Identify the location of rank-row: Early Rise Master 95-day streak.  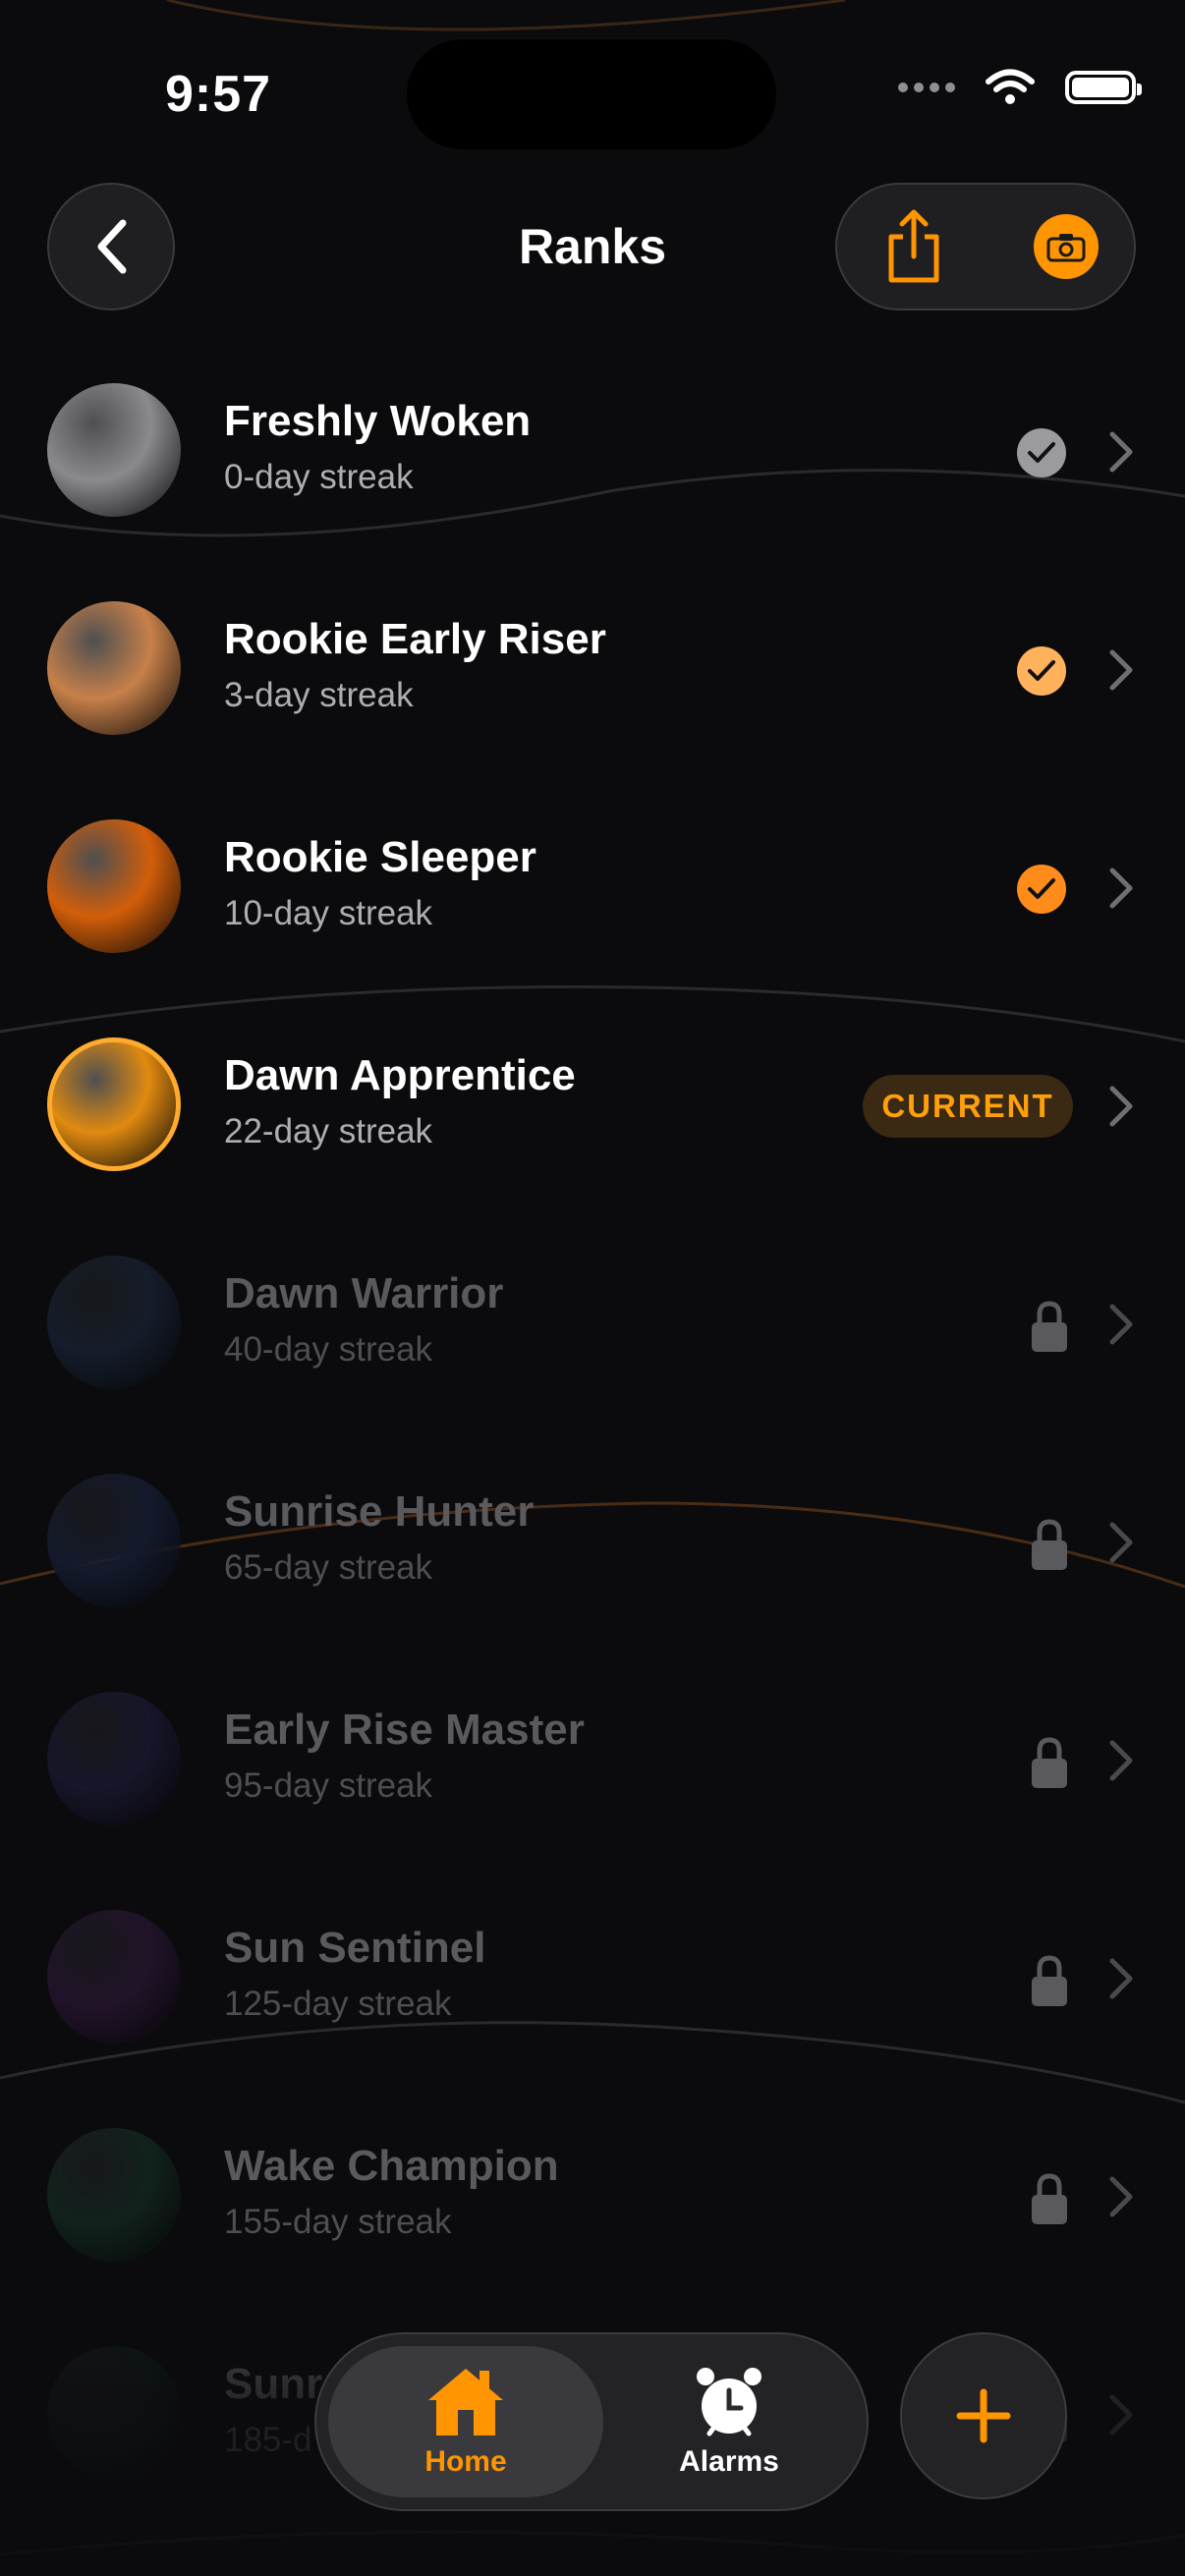
(592, 1758).